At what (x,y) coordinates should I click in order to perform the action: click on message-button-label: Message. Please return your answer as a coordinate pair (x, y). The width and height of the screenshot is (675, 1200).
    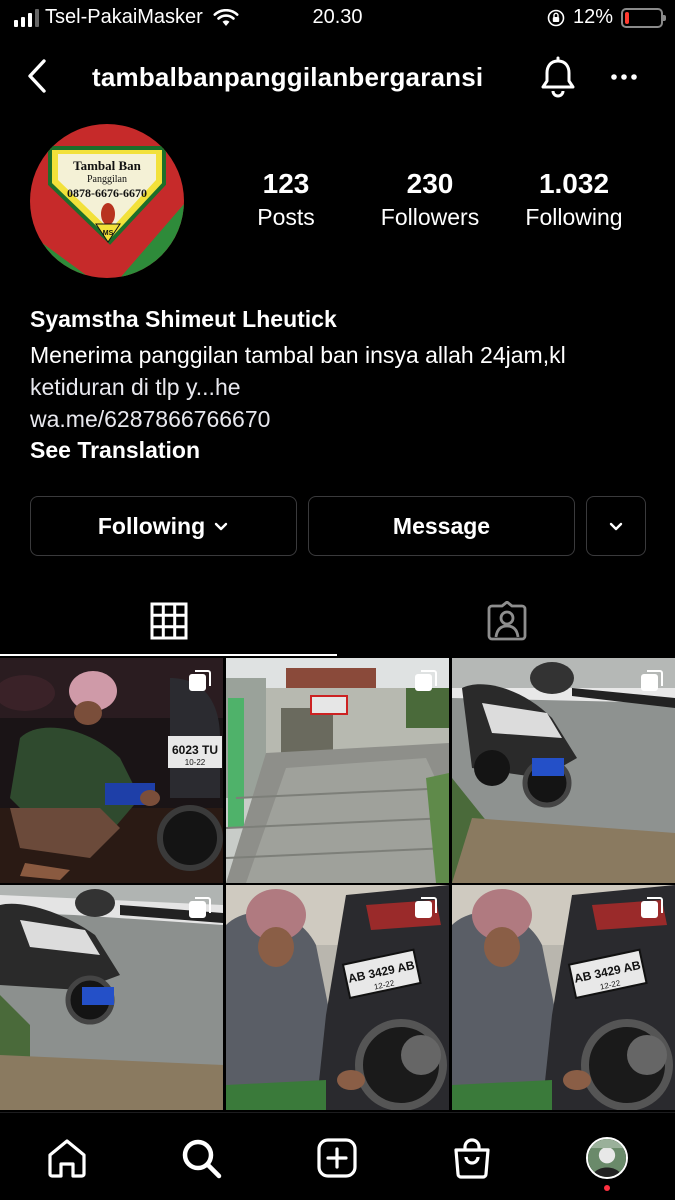
    Looking at the image, I should click on (441, 525).